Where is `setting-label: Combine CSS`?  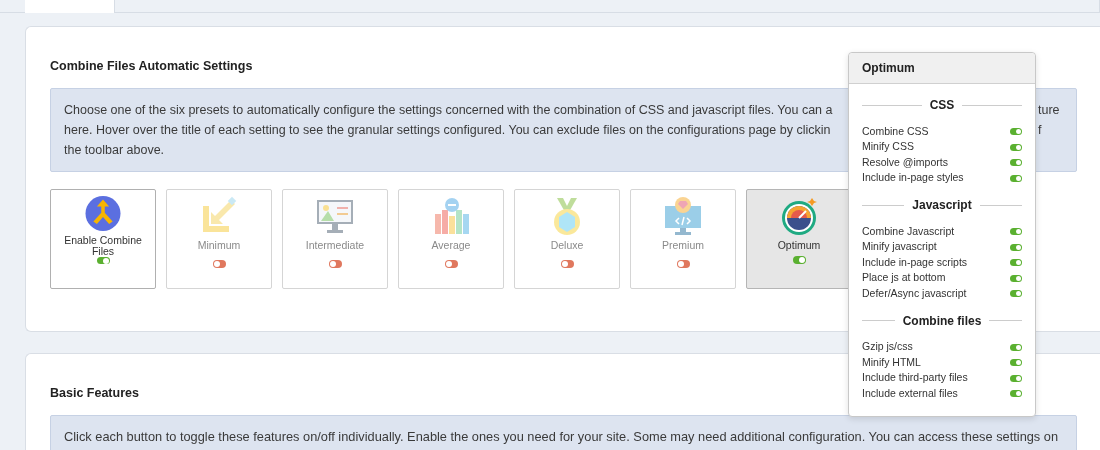 setting-label: Combine CSS is located at coordinates (895, 131).